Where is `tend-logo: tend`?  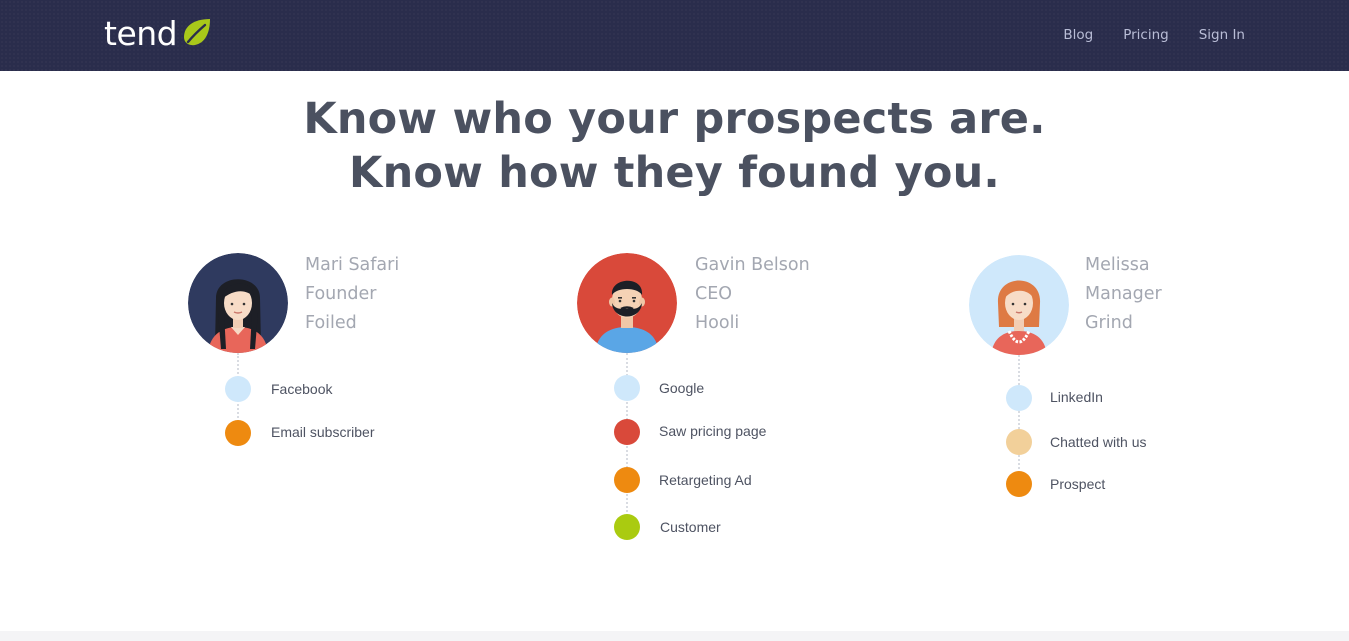
tend-logo: tend is located at coordinates (158, 34).